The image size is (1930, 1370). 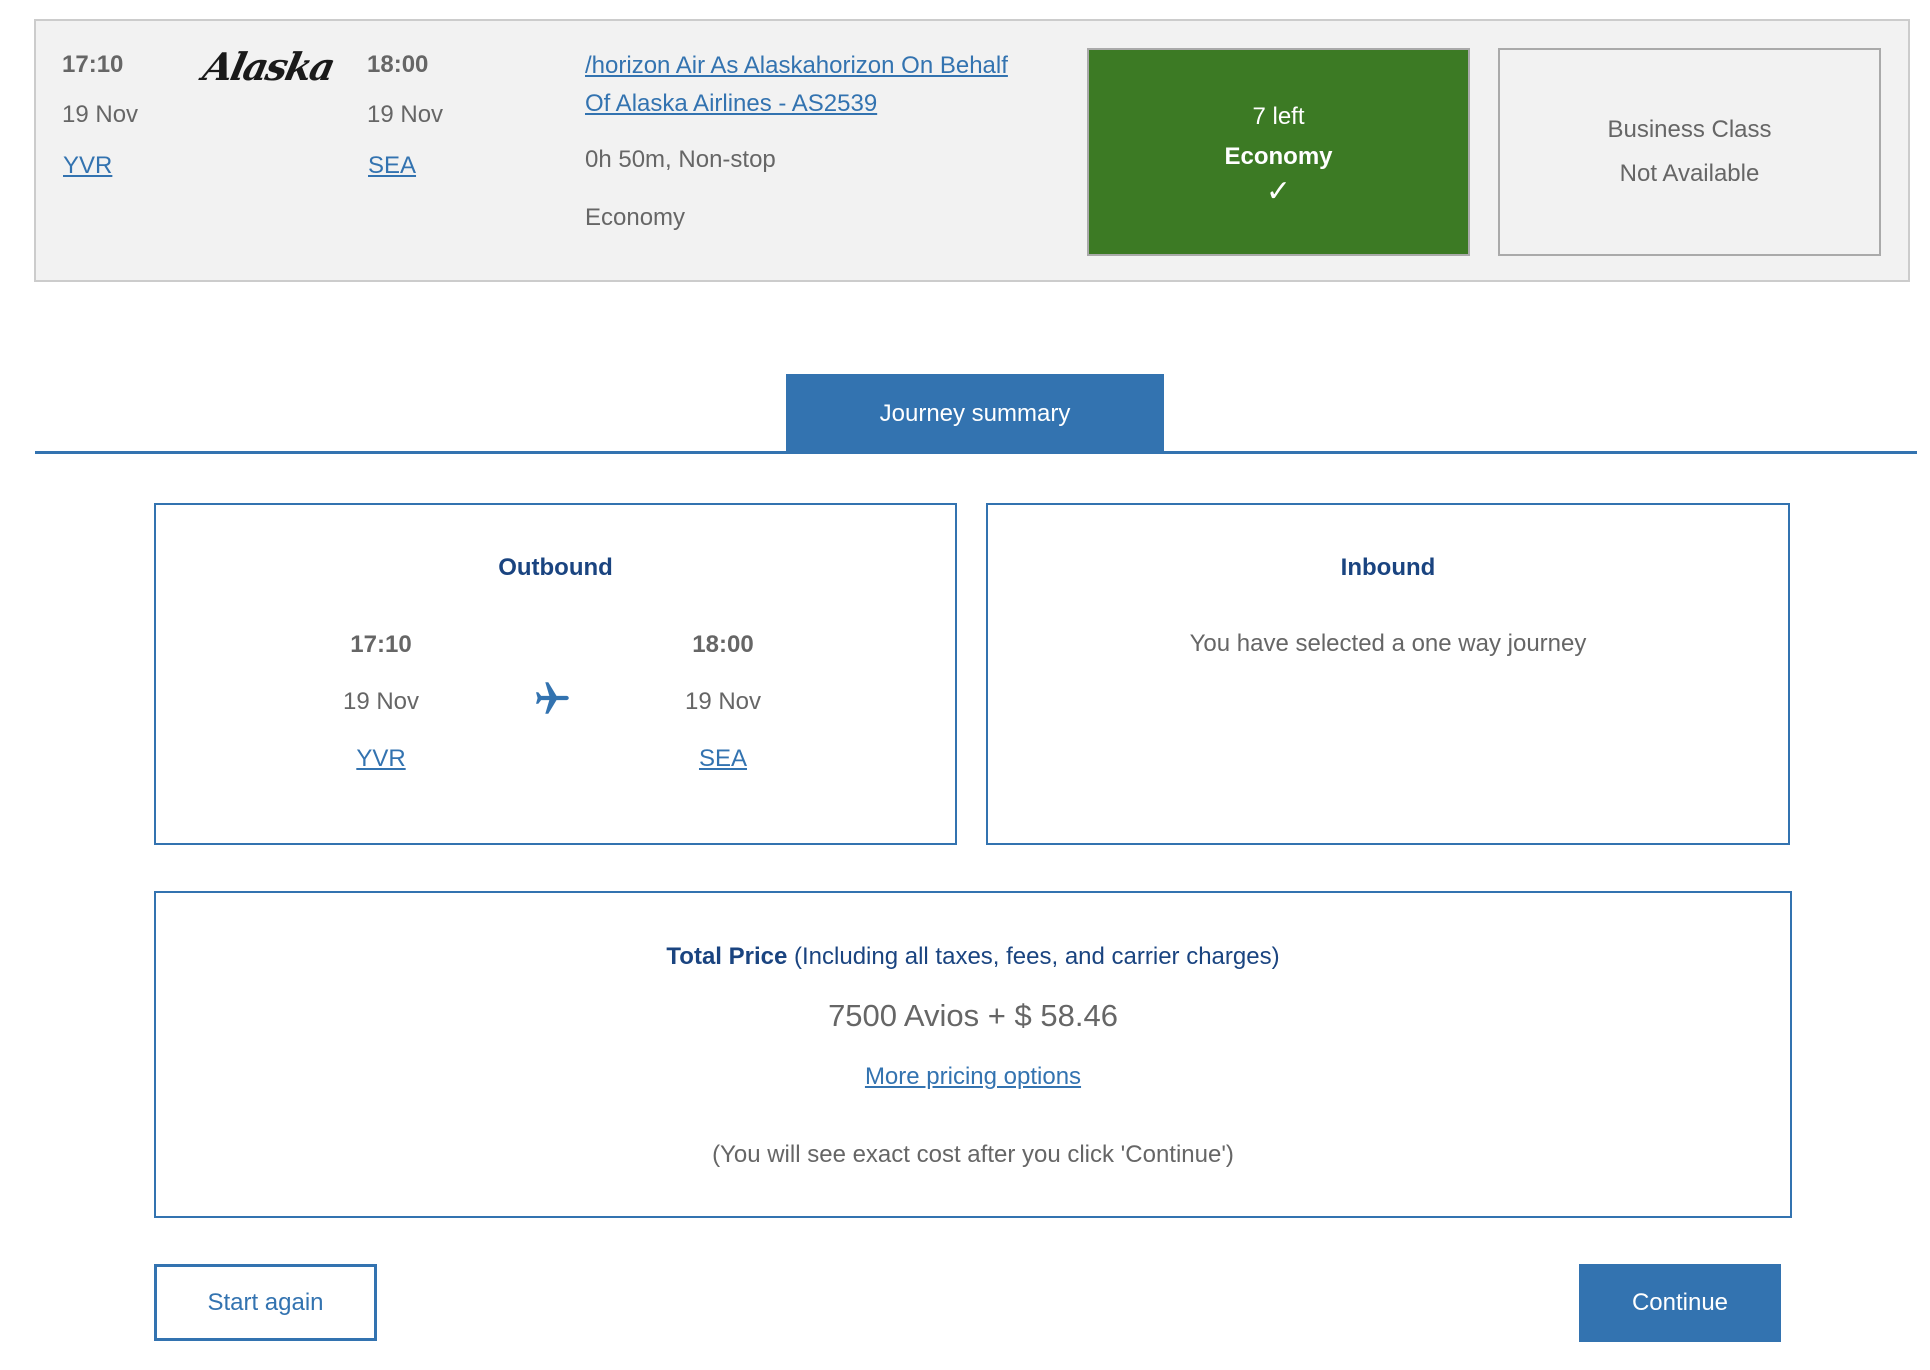 What do you see at coordinates (975, 414) in the screenshot?
I see `tab-journey-summary: Journey summary` at bounding box center [975, 414].